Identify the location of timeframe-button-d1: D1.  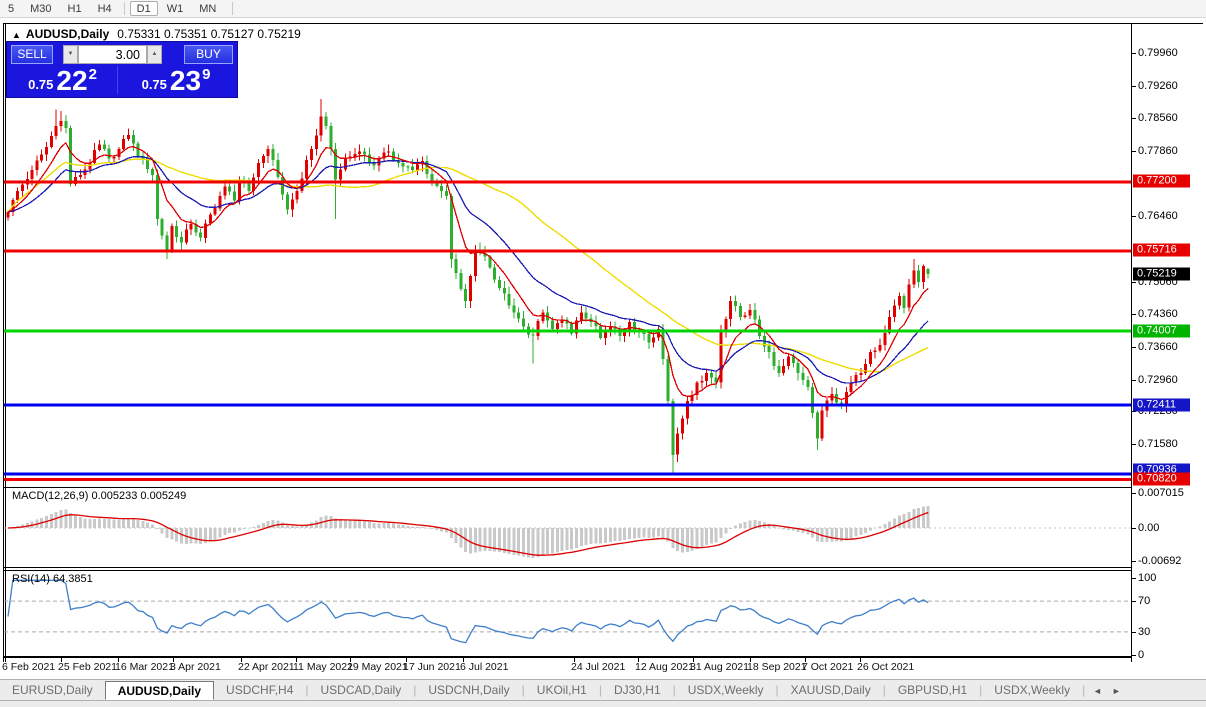
(143, 8).